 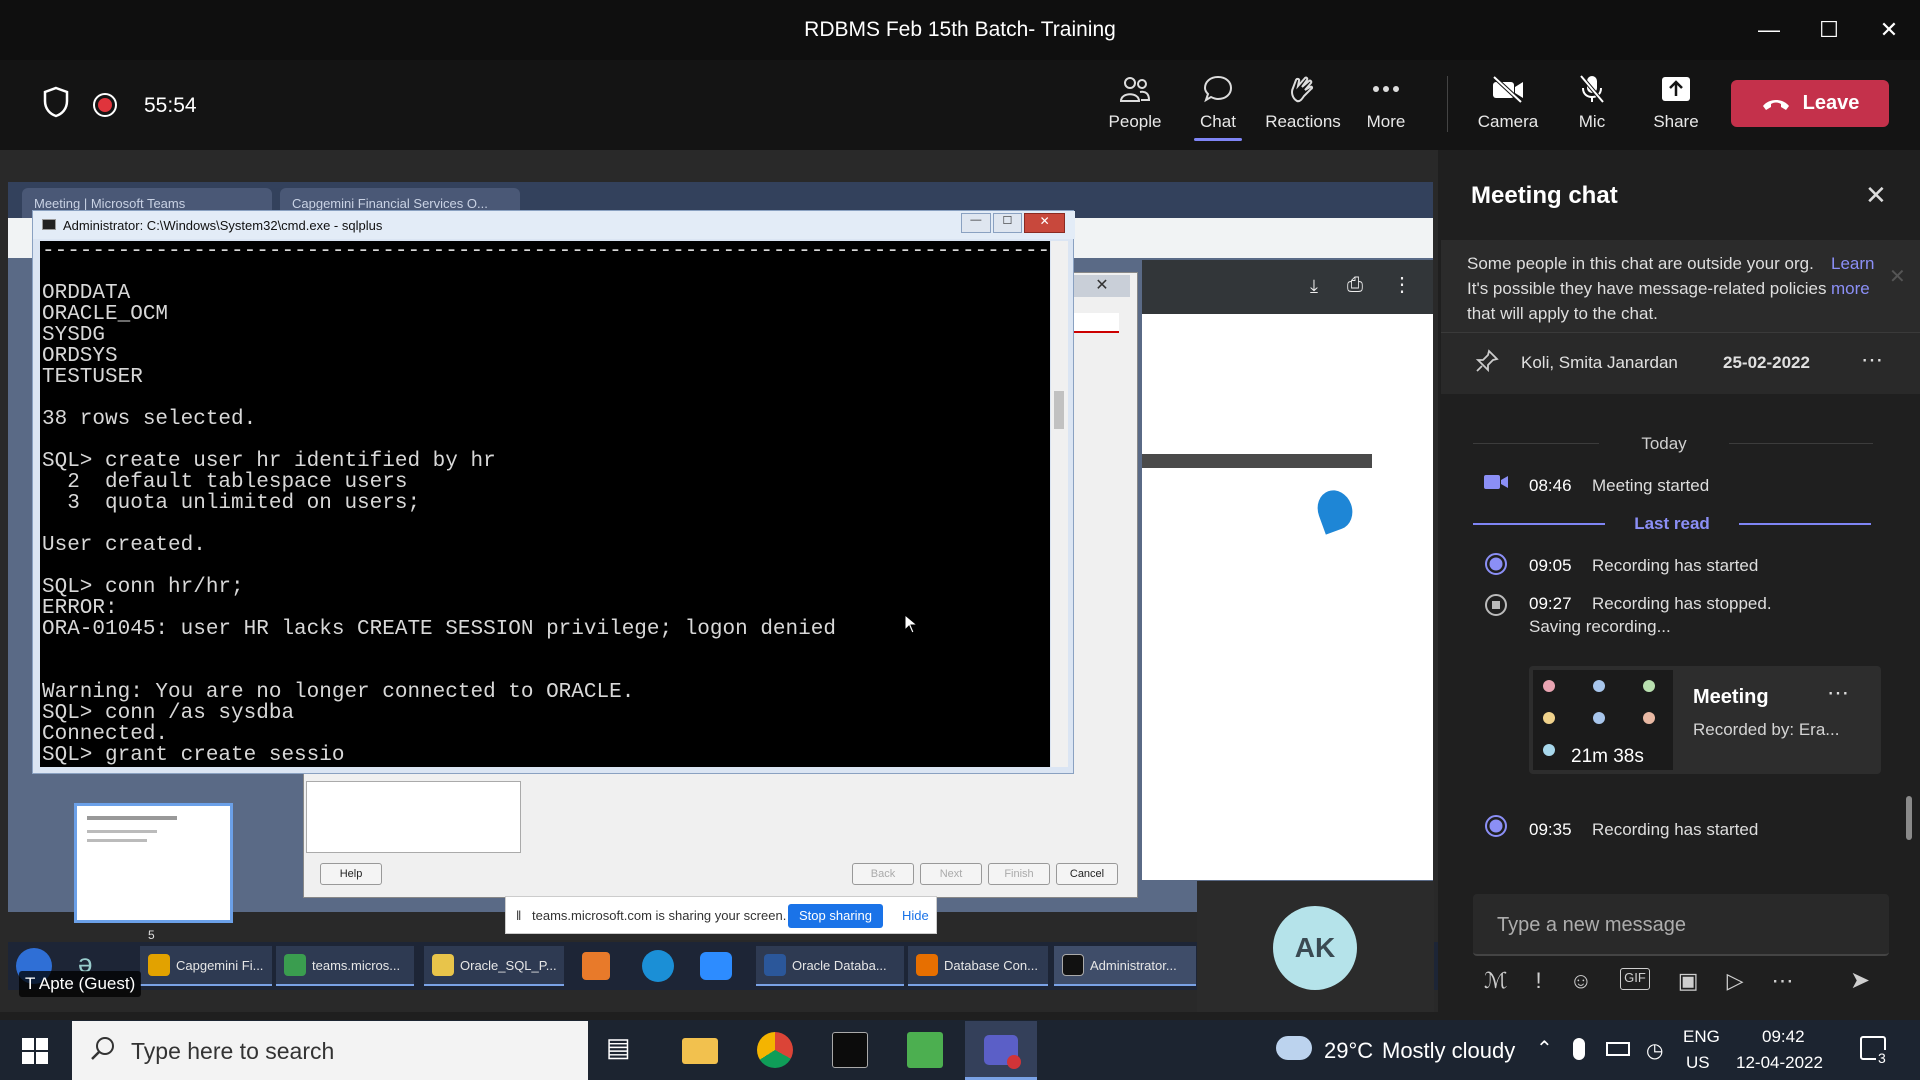 What do you see at coordinates (1044, 223) in the screenshot?
I see `cmd-close-button: ✕` at bounding box center [1044, 223].